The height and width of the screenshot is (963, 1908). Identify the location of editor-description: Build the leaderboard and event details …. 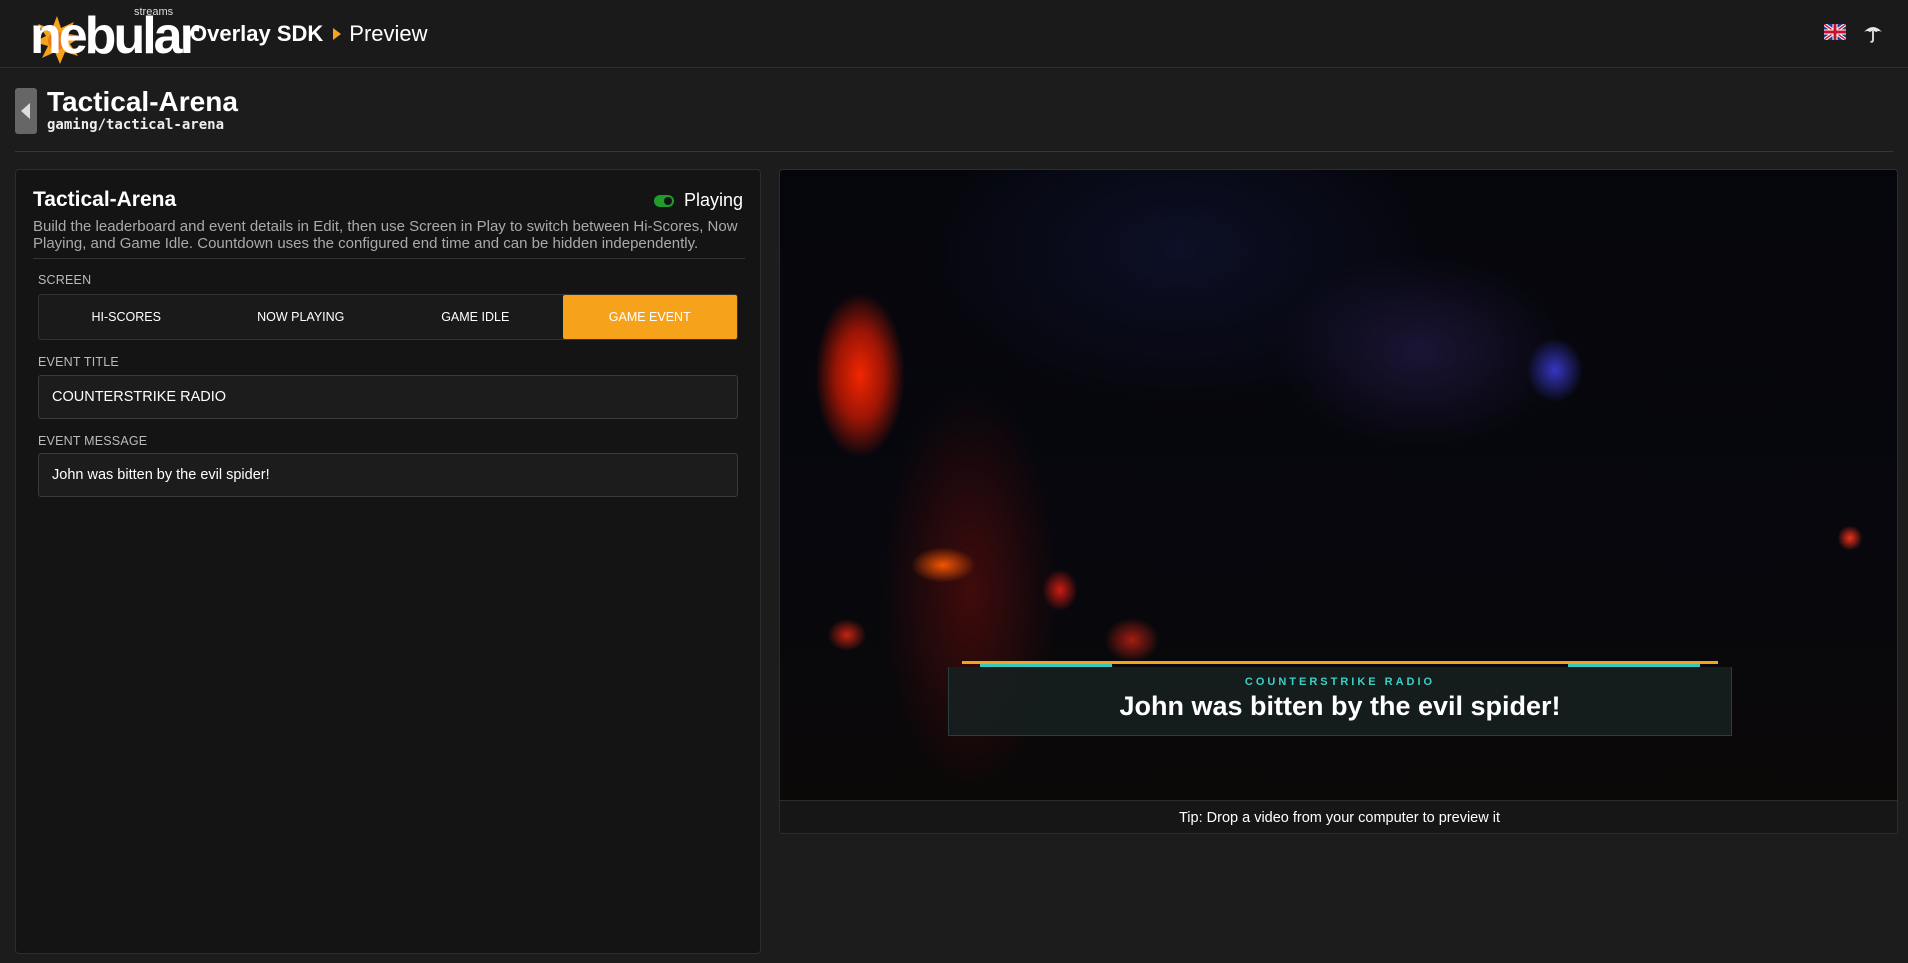
(385, 235).